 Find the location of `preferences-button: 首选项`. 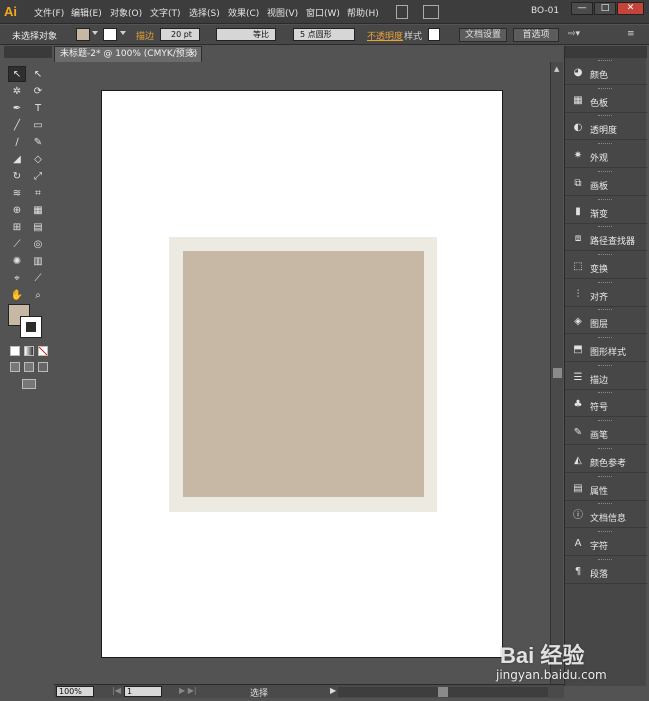

preferences-button: 首选项 is located at coordinates (536, 35).